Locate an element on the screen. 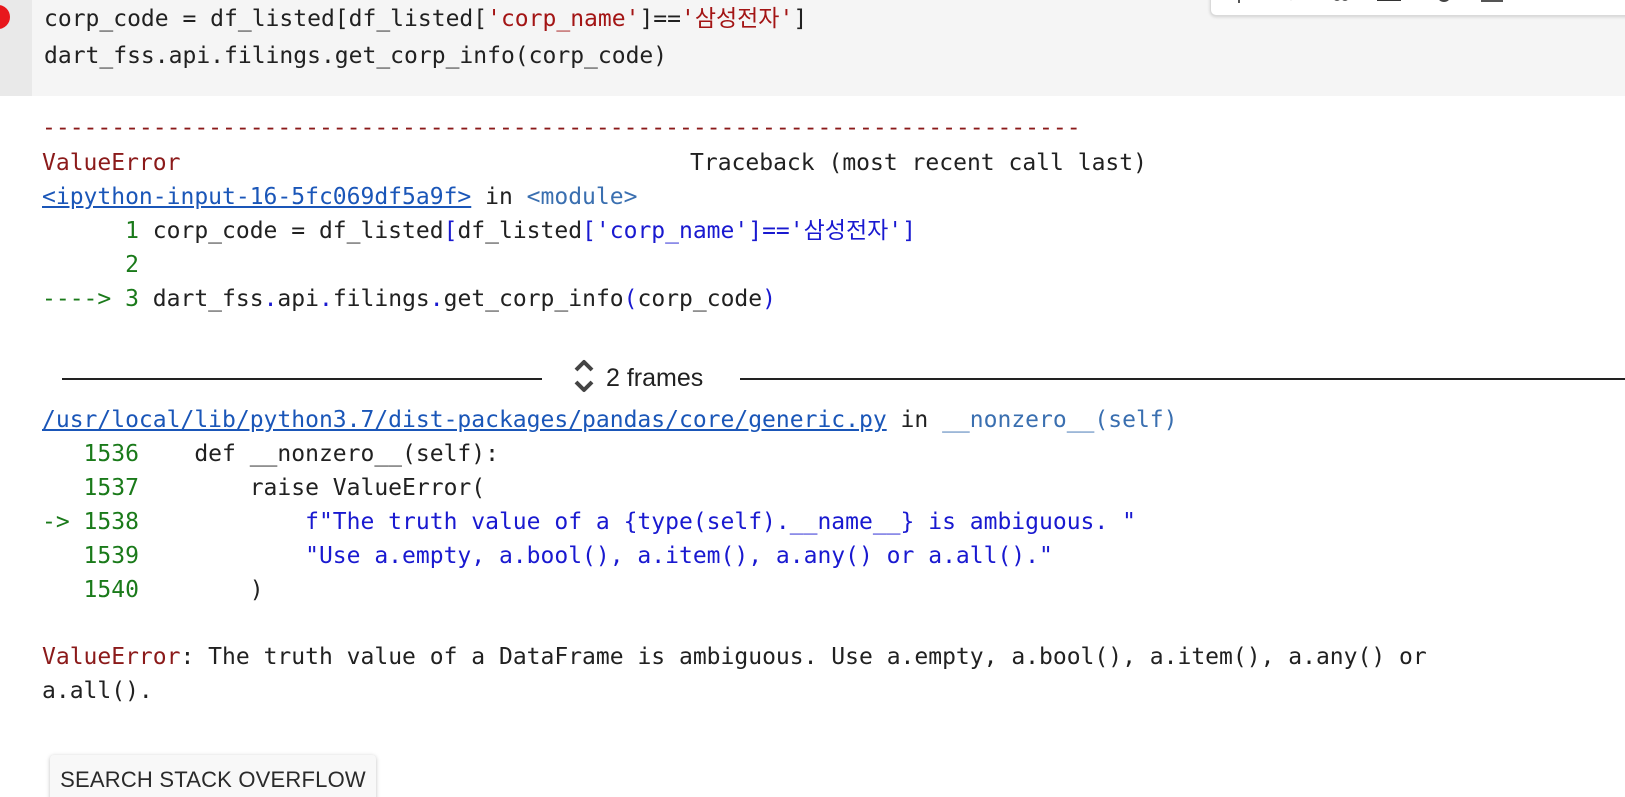 Image resolution: width=1625 pixels, height=797 pixels. line-marker: 2 is located at coordinates (90, 265).